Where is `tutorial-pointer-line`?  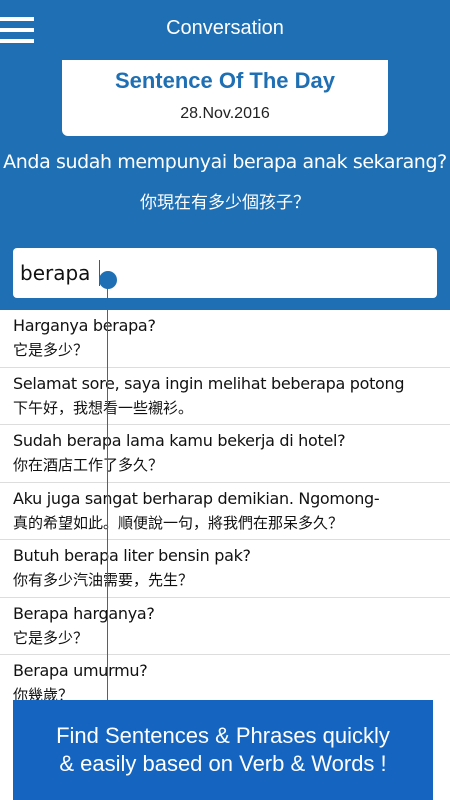 tutorial-pointer-line is located at coordinates (107, 495).